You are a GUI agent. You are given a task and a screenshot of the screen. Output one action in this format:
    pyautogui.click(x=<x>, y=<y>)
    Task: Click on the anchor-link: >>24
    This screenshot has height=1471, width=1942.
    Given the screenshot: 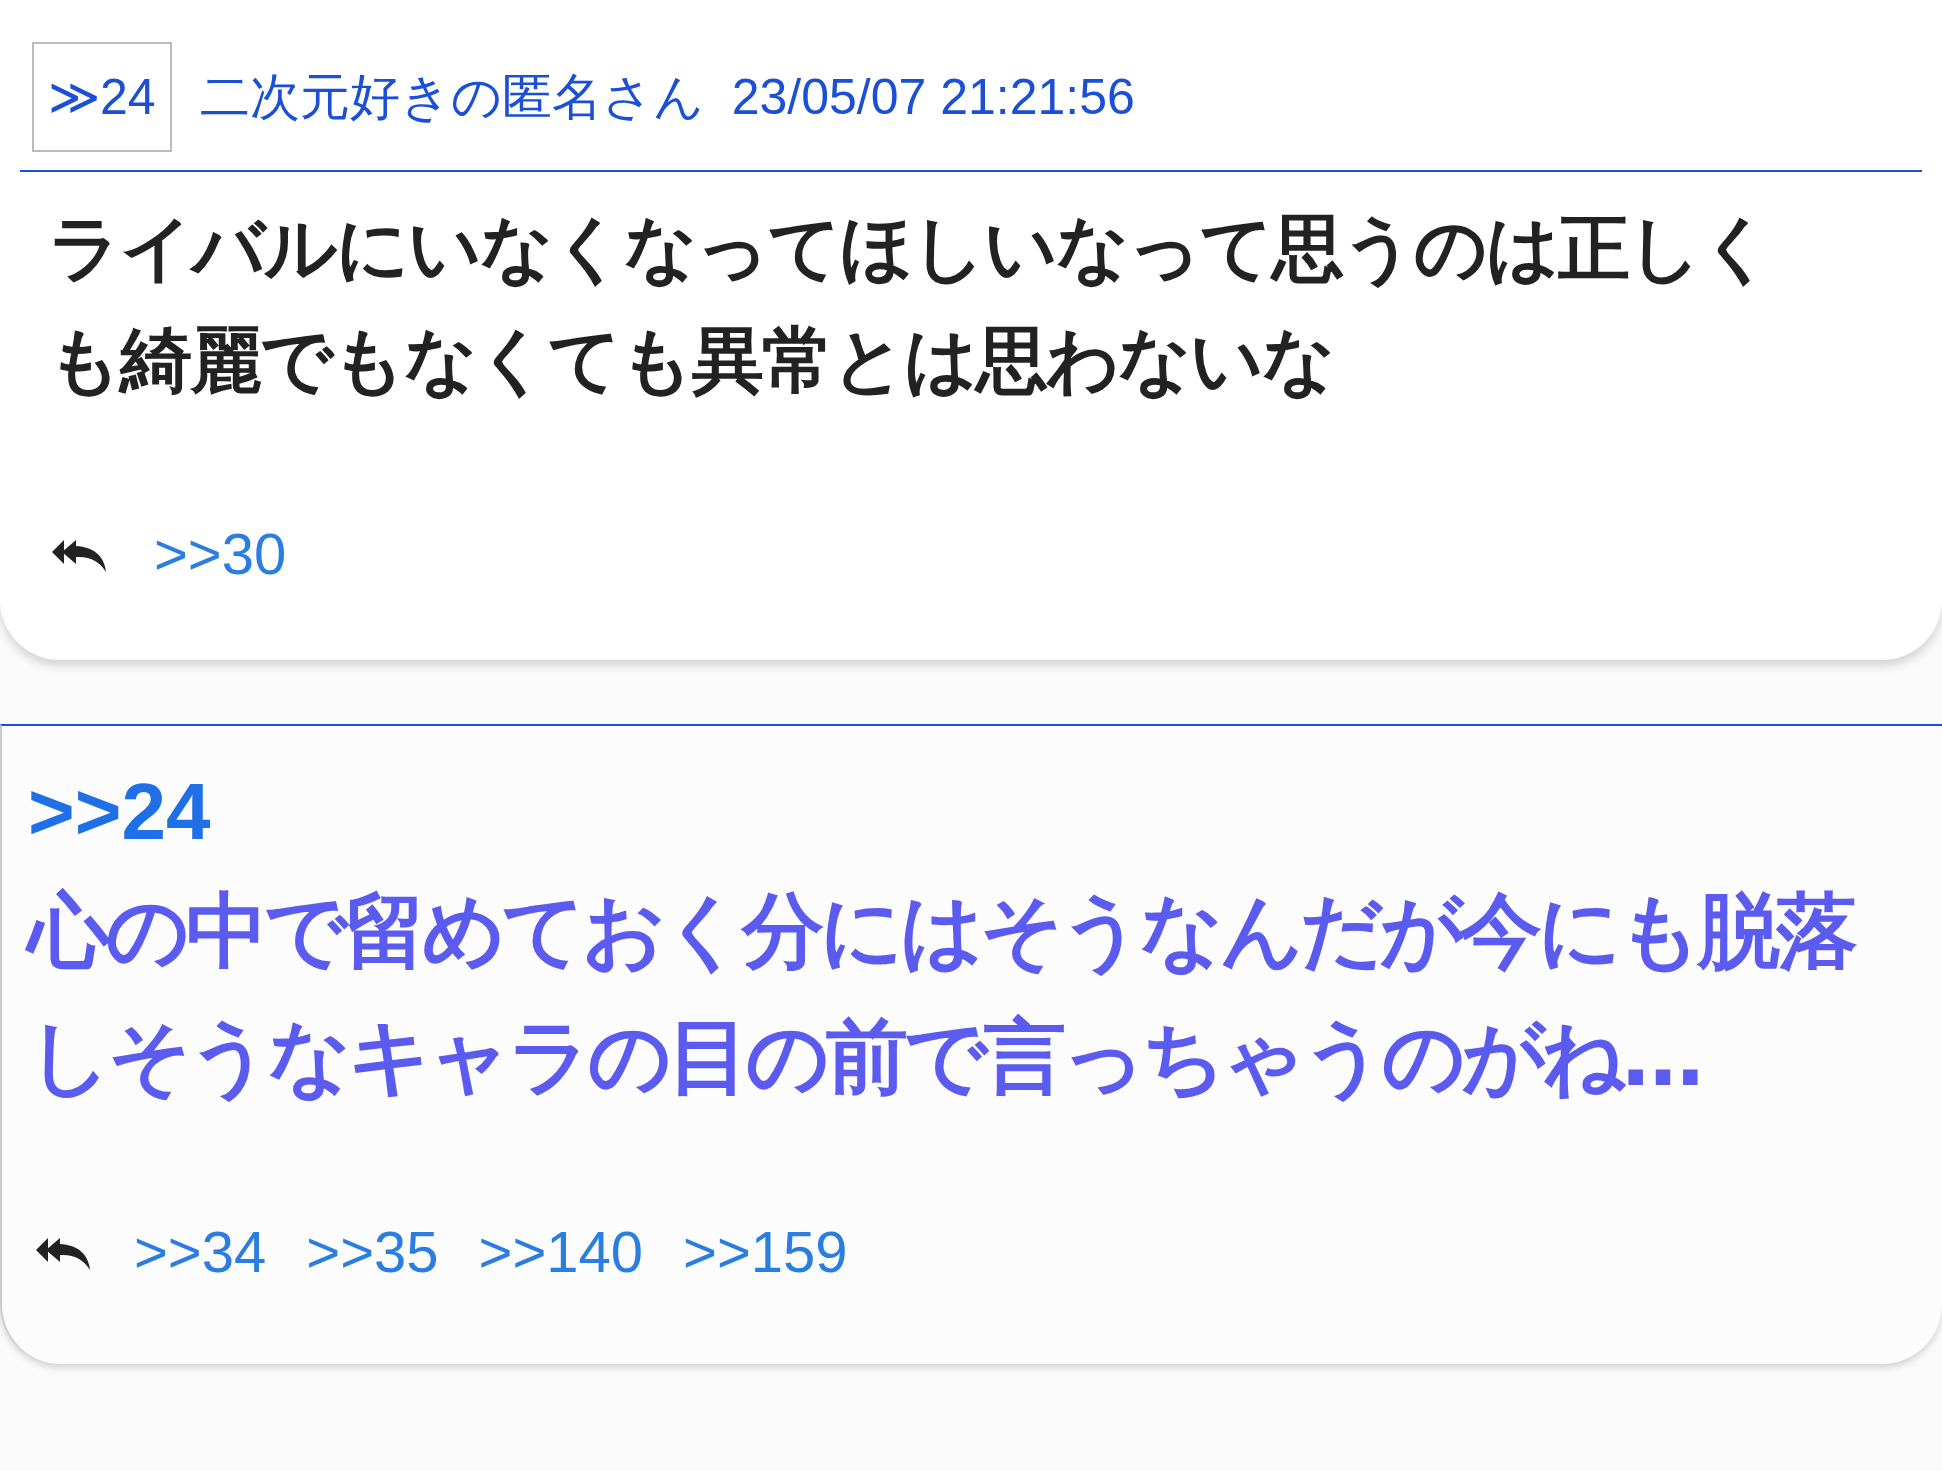 What is the action you would take?
    pyautogui.click(x=972, y=812)
    